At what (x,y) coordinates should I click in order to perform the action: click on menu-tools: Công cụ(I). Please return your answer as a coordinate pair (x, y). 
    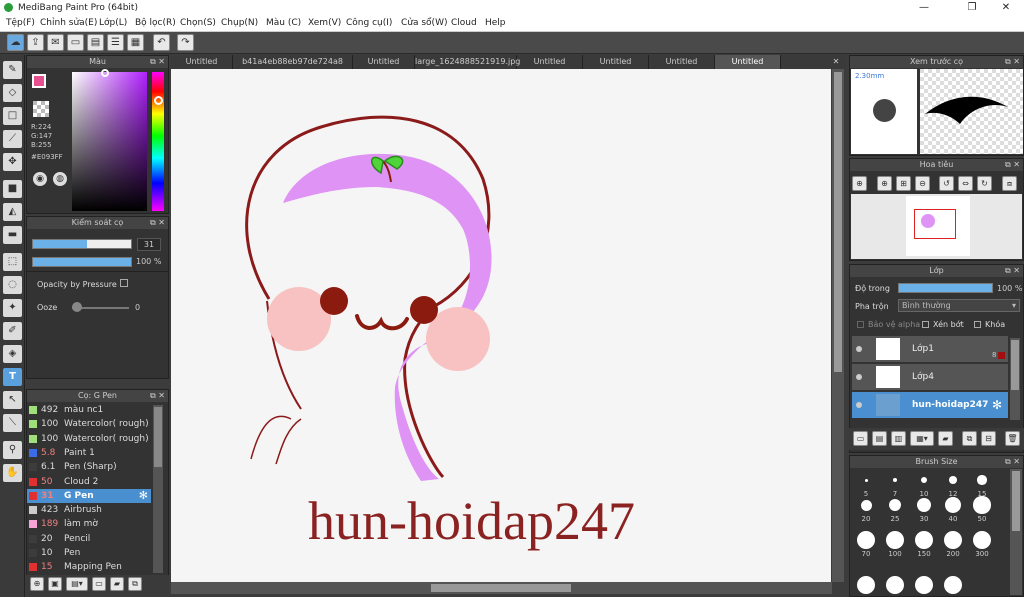
    Looking at the image, I should click on (369, 23).